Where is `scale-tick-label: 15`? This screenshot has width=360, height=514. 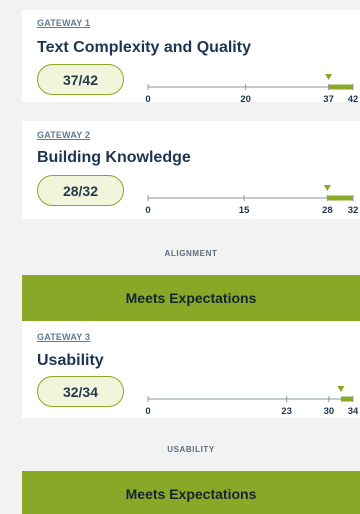 scale-tick-label: 15 is located at coordinates (244, 210).